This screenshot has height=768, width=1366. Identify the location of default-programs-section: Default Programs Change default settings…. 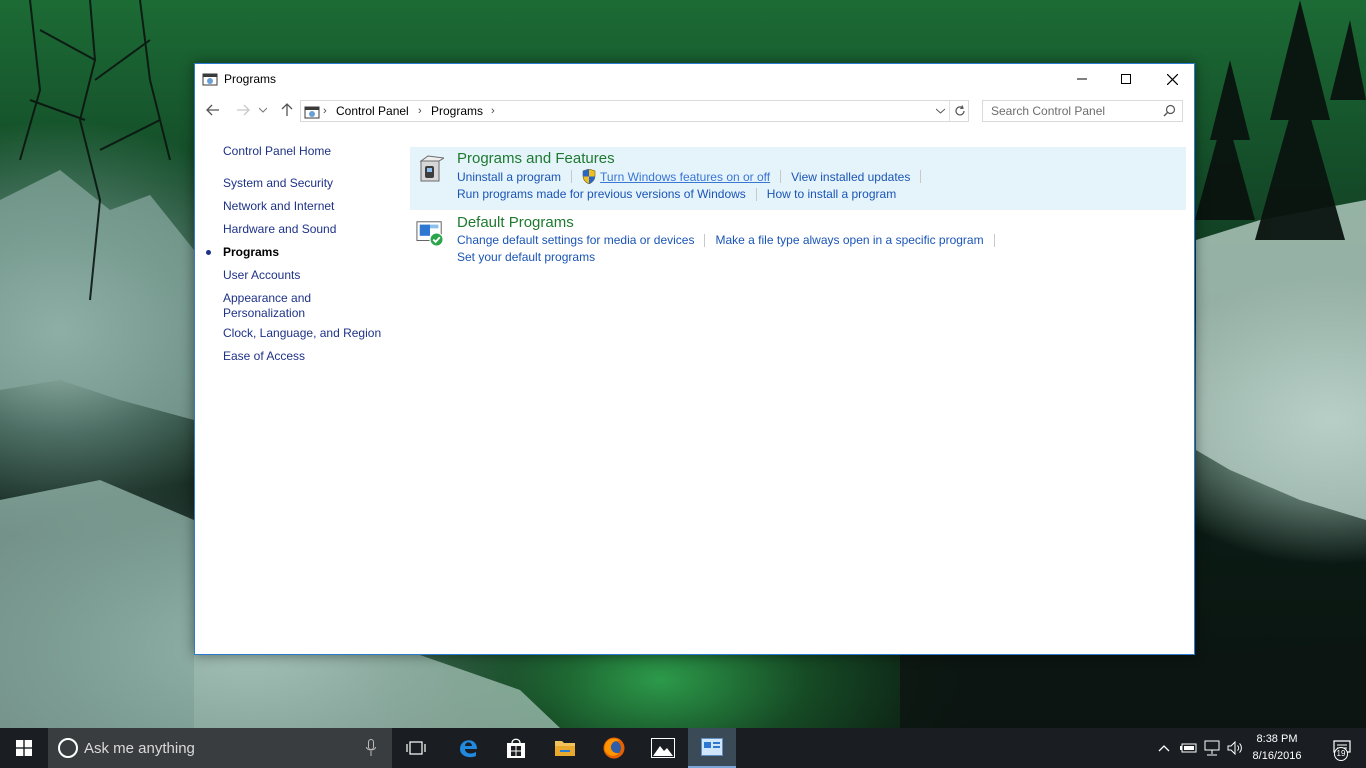
(798, 239).